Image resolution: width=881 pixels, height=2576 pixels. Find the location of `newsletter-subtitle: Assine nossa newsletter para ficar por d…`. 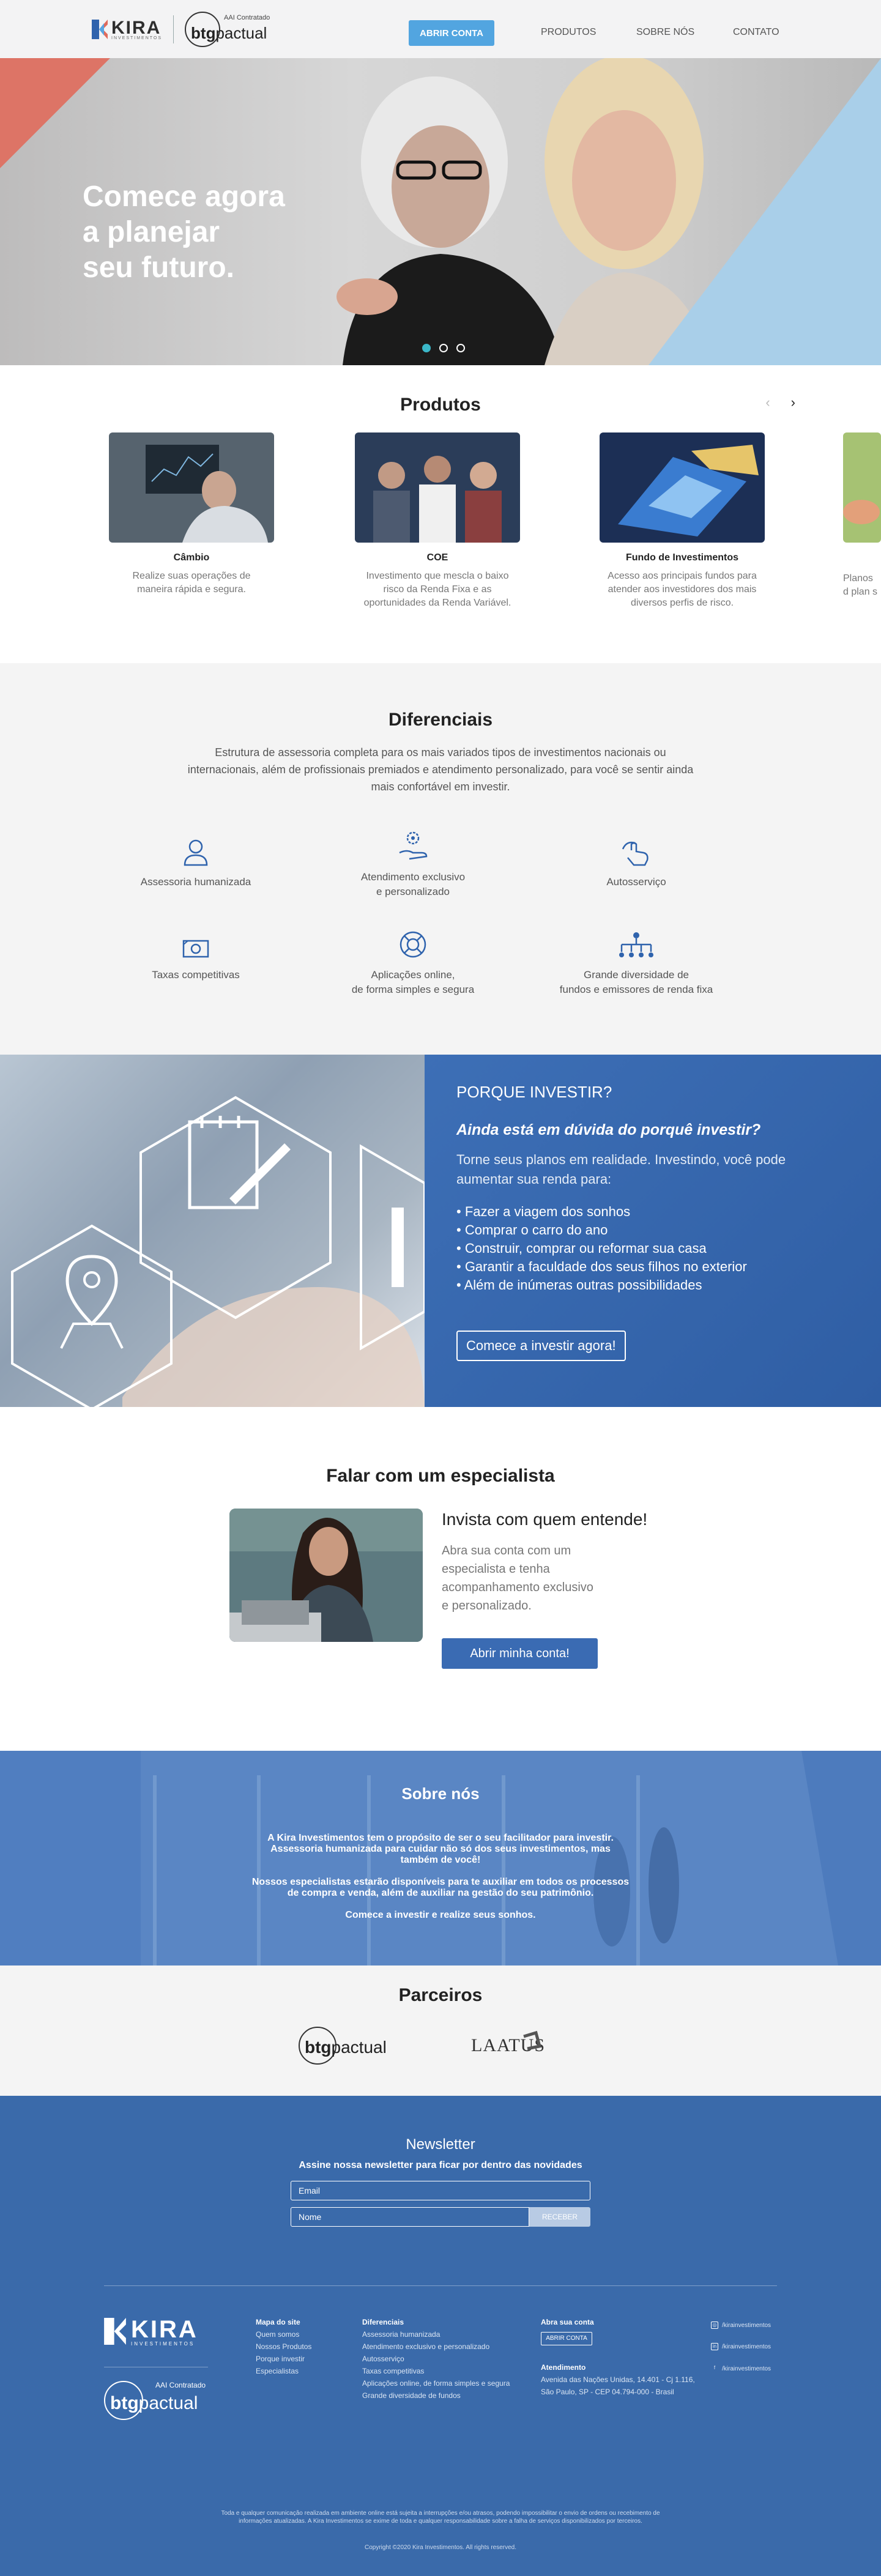

newsletter-subtitle: Assine nossa newsletter para ficar por d… is located at coordinates (441, 2165).